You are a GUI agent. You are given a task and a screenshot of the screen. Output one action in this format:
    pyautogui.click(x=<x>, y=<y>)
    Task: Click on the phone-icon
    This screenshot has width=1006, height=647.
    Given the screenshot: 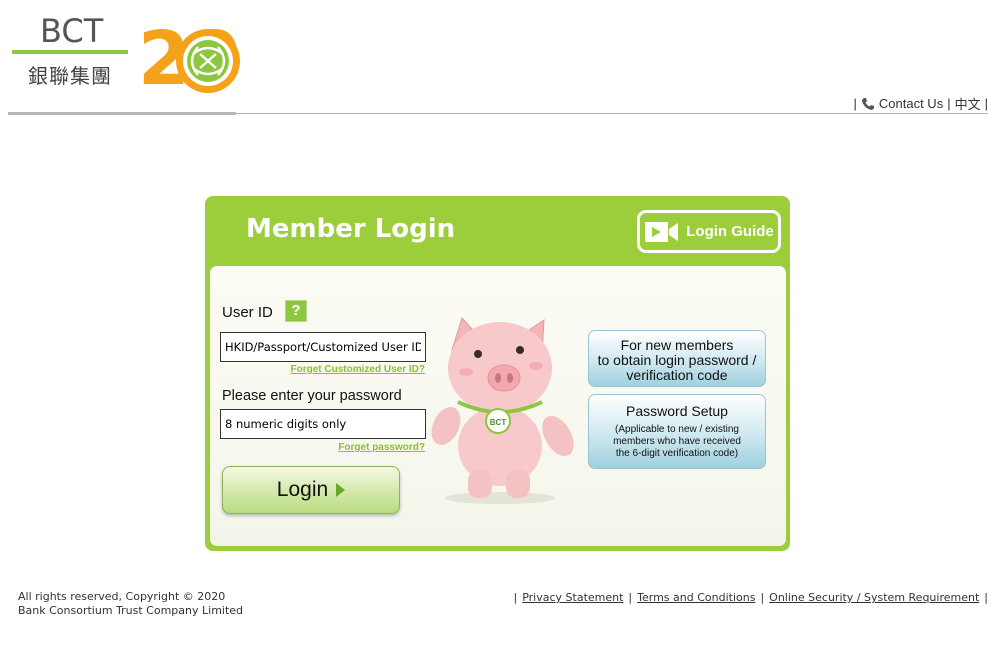 What is the action you would take?
    pyautogui.click(x=867, y=103)
    